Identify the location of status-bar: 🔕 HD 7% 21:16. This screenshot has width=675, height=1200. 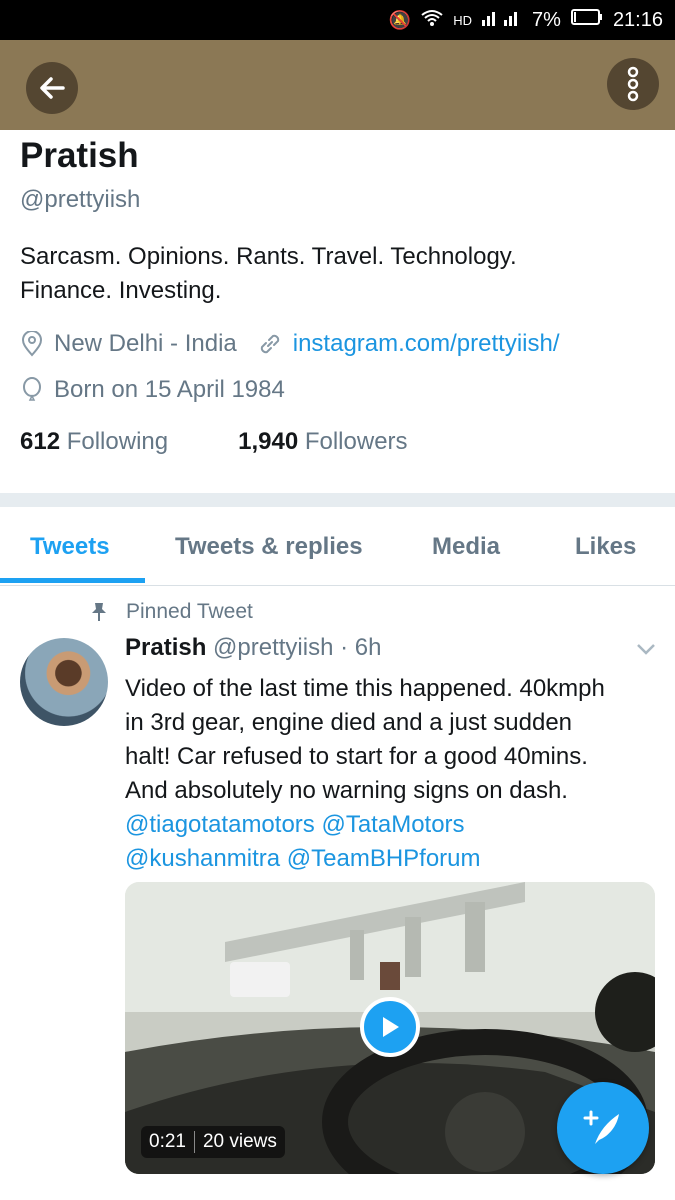
(337, 20).